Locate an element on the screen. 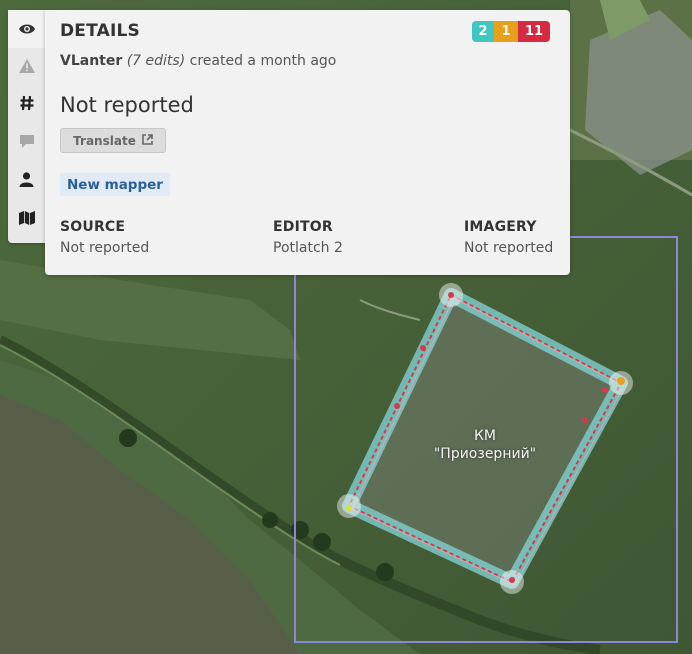 This screenshot has height=654, width=692. author-link: VLanter is located at coordinates (91, 61).